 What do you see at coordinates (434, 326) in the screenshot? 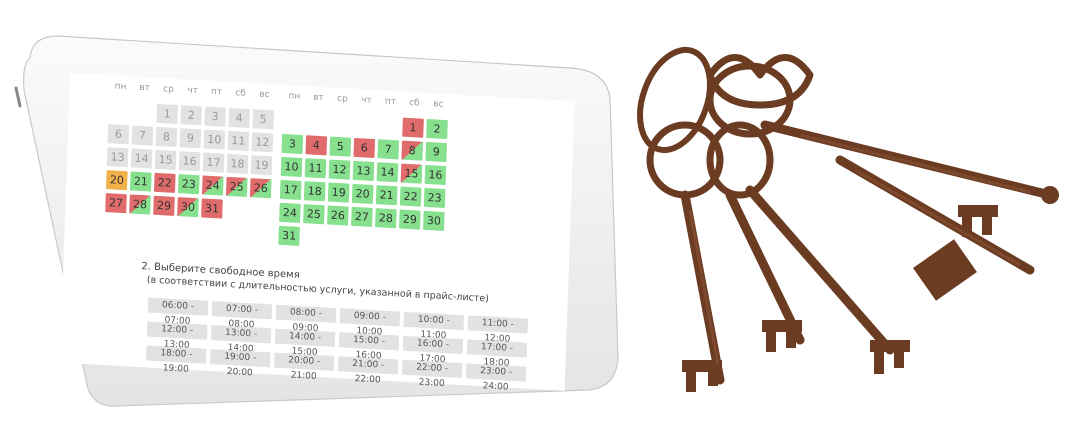
I see `time-slot-button: 10:00 - 11:00` at bounding box center [434, 326].